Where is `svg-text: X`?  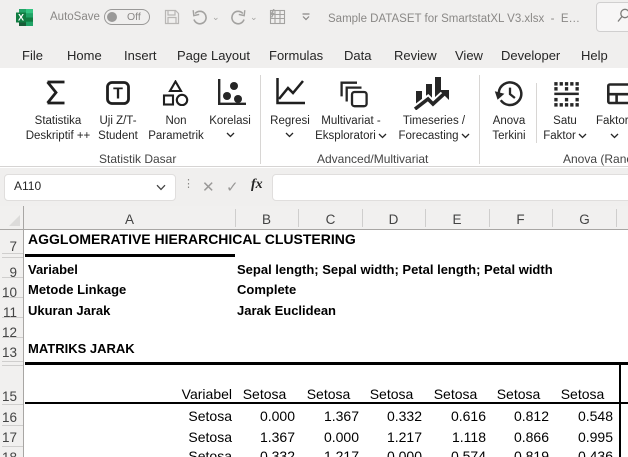 svg-text: X is located at coordinates (21, 18).